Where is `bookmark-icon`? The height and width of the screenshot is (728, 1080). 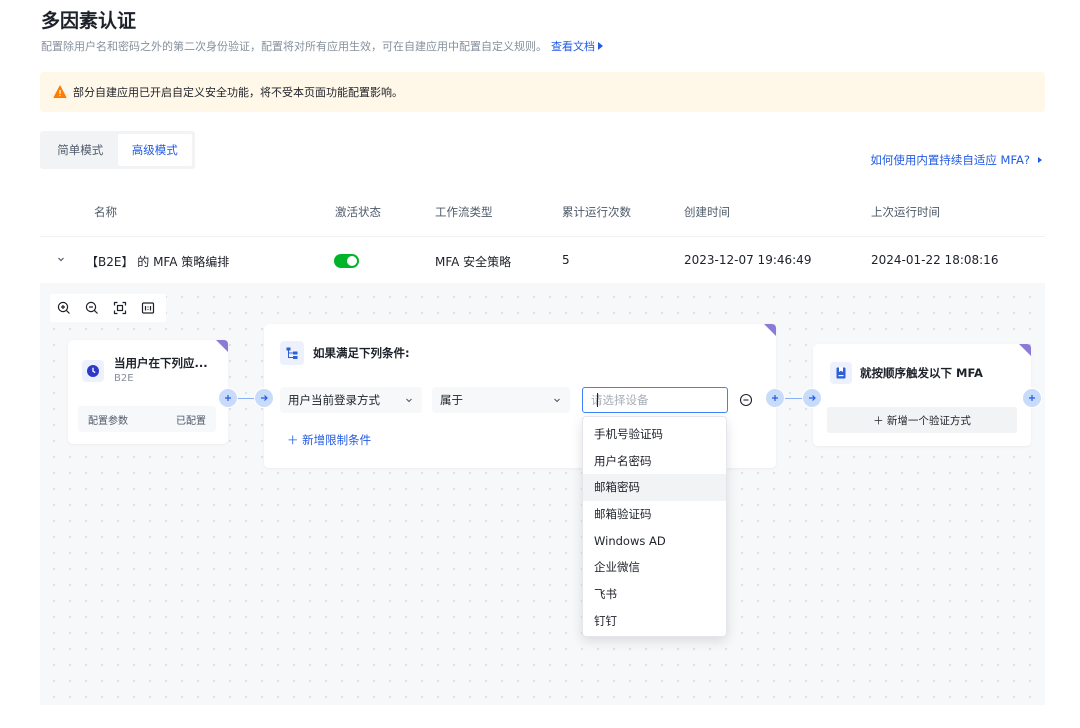 bookmark-icon is located at coordinates (841, 373).